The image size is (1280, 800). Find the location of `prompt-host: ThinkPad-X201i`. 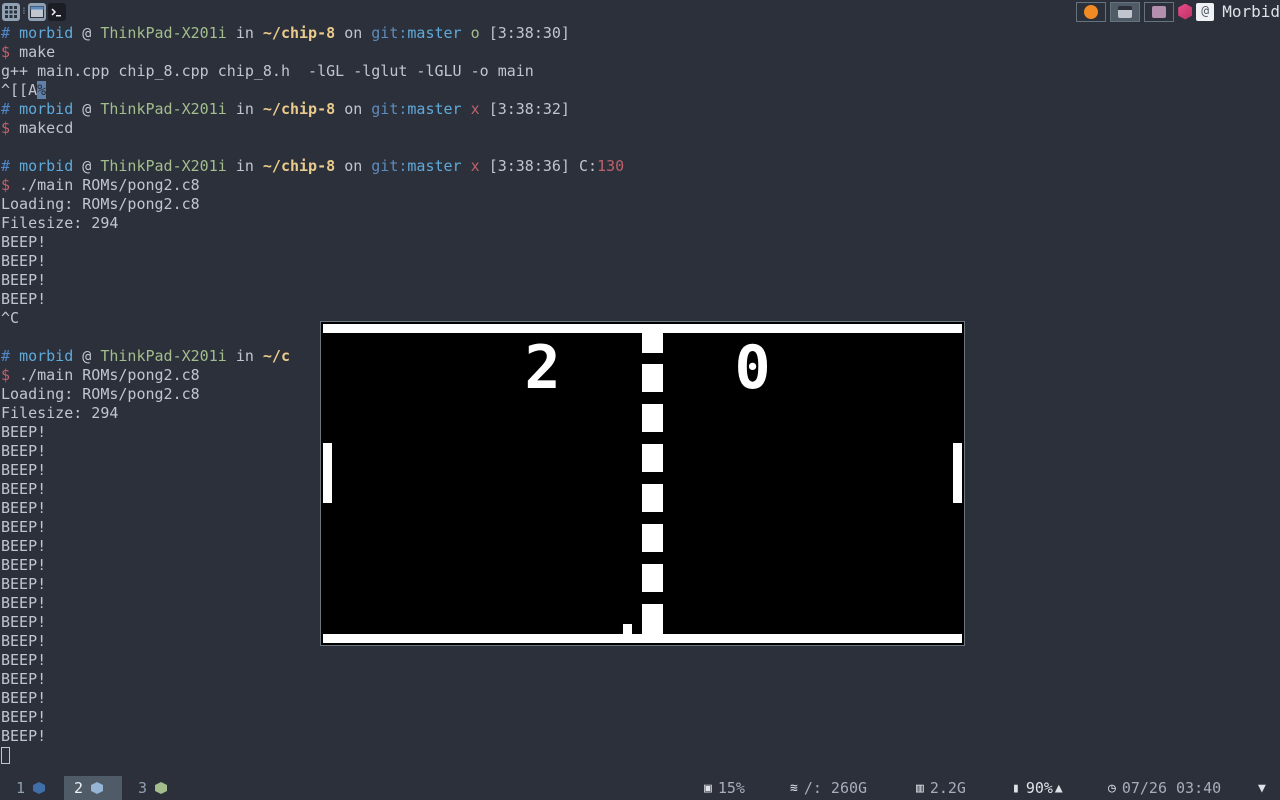

prompt-host: ThinkPad-X201i is located at coordinates (163, 33).